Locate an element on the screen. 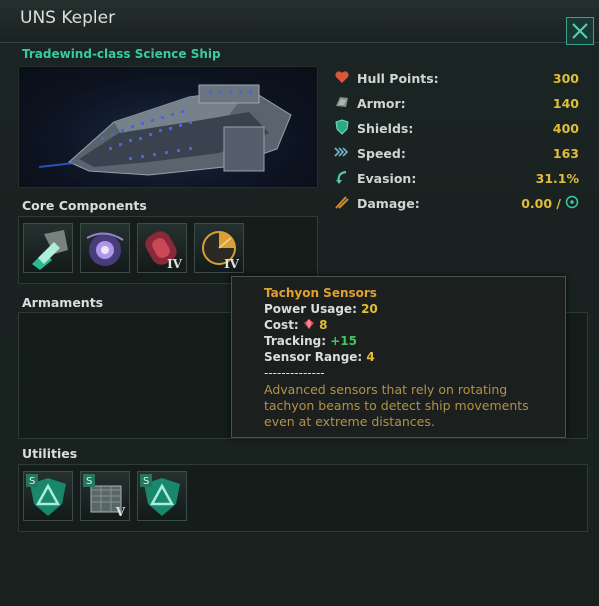 Image resolution: width=599 pixels, height=606 pixels. thruster-icon is located at coordinates (50, 250).